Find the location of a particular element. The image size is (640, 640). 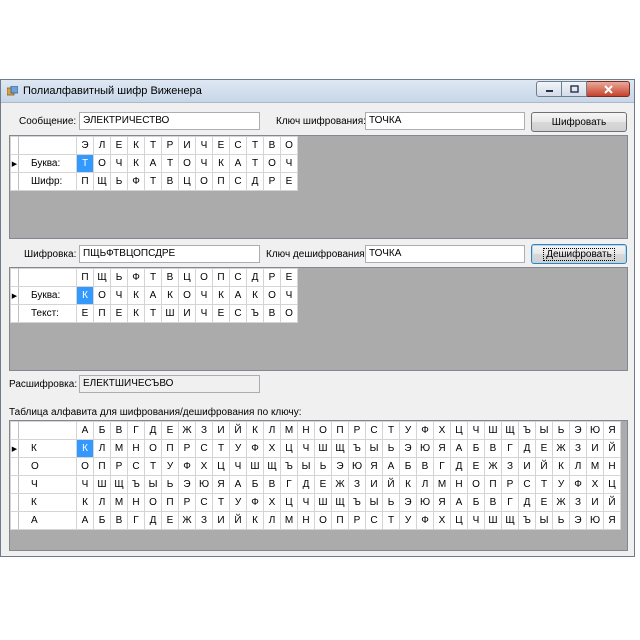

column-header: З is located at coordinates (204, 430).